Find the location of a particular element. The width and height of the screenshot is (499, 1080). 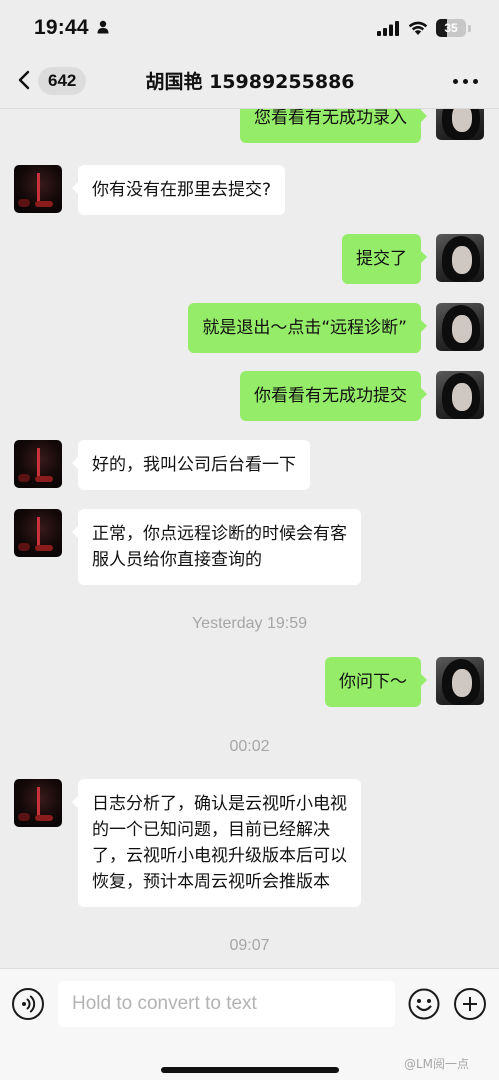

voice-icon is located at coordinates (28, 1004).